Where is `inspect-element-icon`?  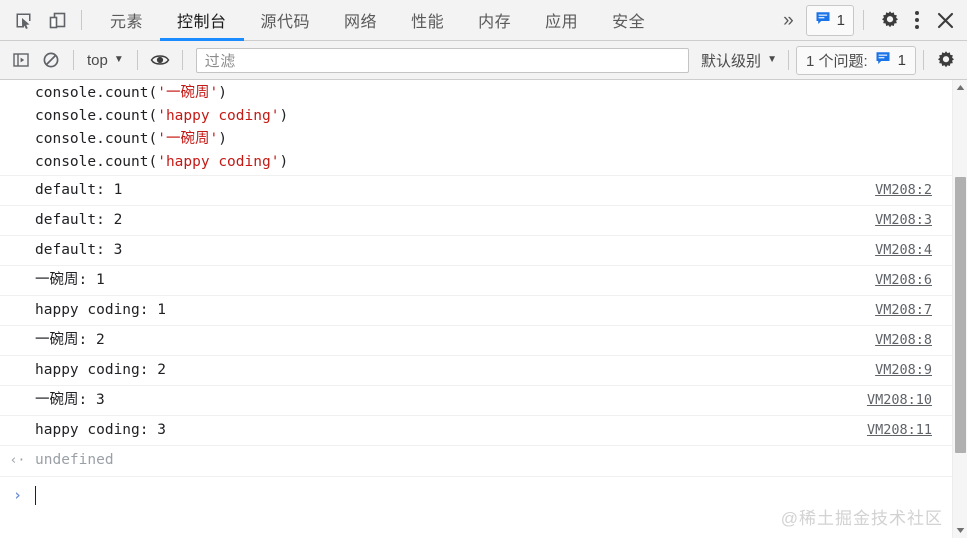 inspect-element-icon is located at coordinates (23, 20).